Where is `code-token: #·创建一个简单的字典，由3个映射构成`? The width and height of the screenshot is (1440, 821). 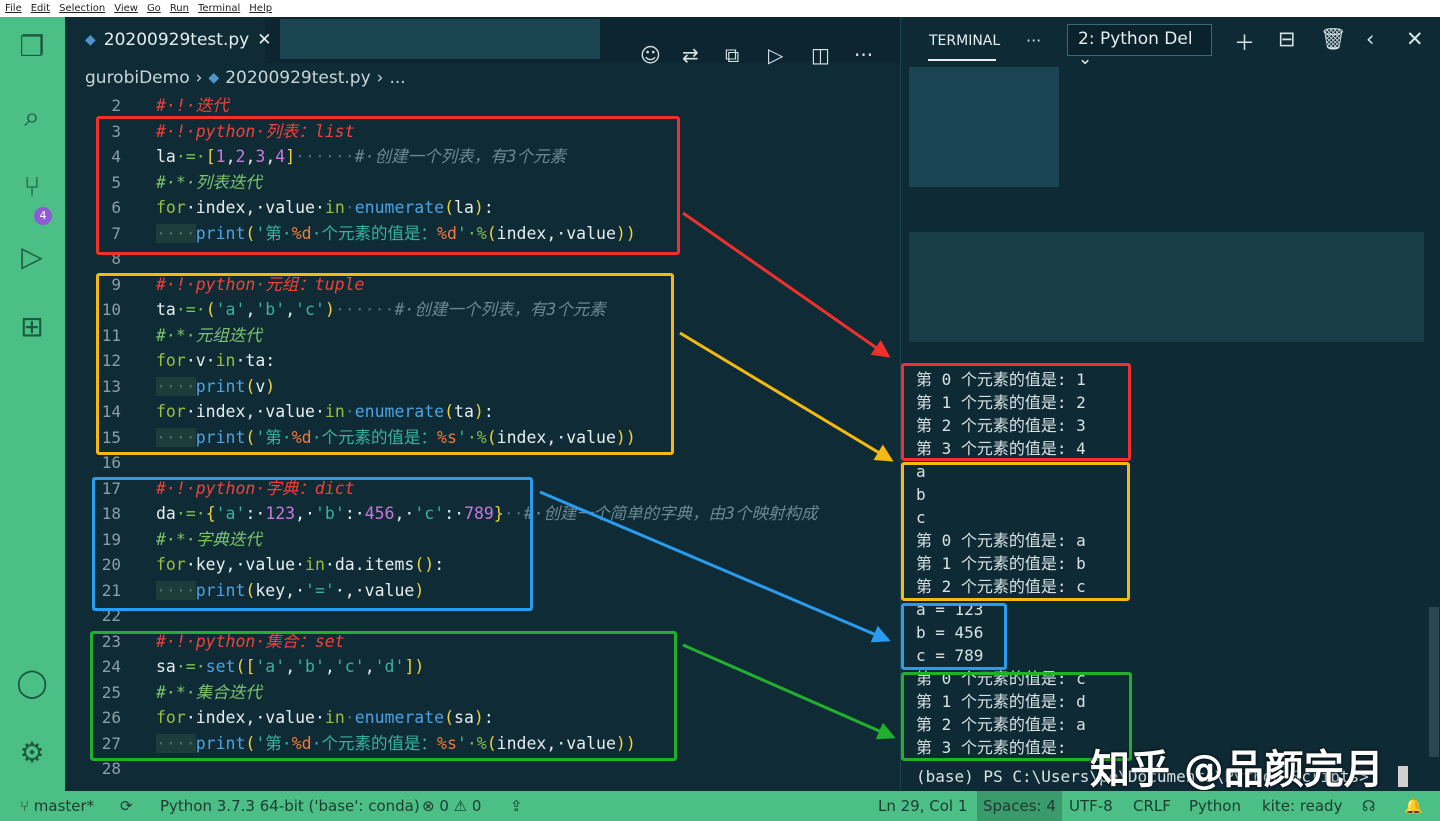 code-token: #·创建一个简单的字典，由3个映射构成 is located at coordinates (670, 513).